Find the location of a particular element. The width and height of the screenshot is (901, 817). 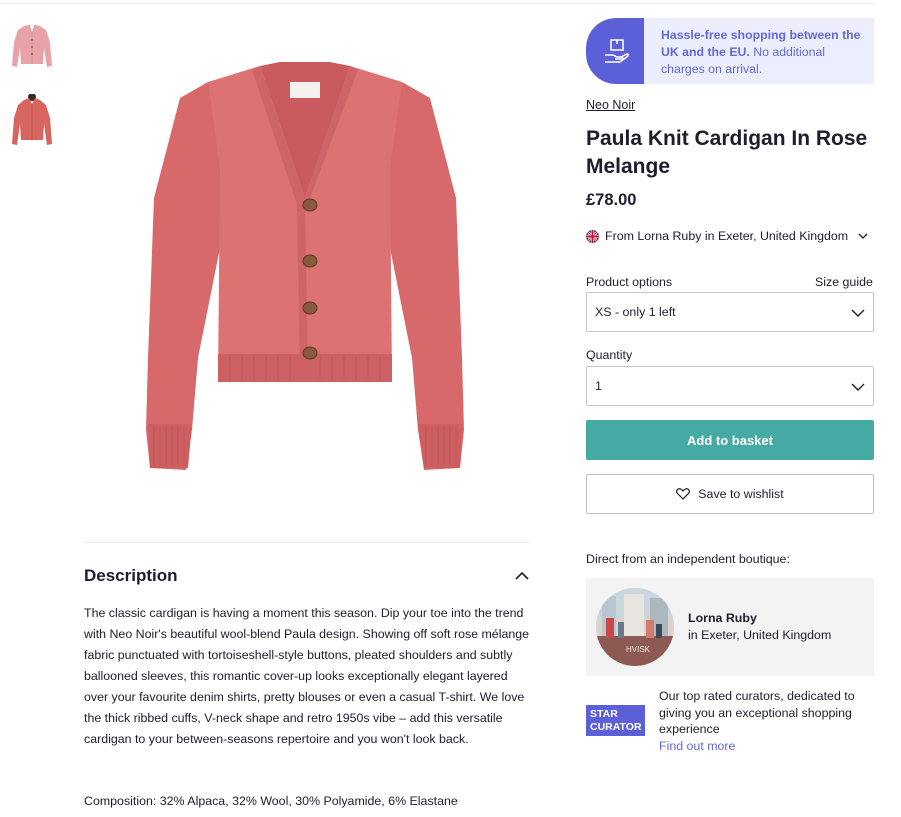

save-to-wishlist-button: Save to wishlist is located at coordinates (730, 494).